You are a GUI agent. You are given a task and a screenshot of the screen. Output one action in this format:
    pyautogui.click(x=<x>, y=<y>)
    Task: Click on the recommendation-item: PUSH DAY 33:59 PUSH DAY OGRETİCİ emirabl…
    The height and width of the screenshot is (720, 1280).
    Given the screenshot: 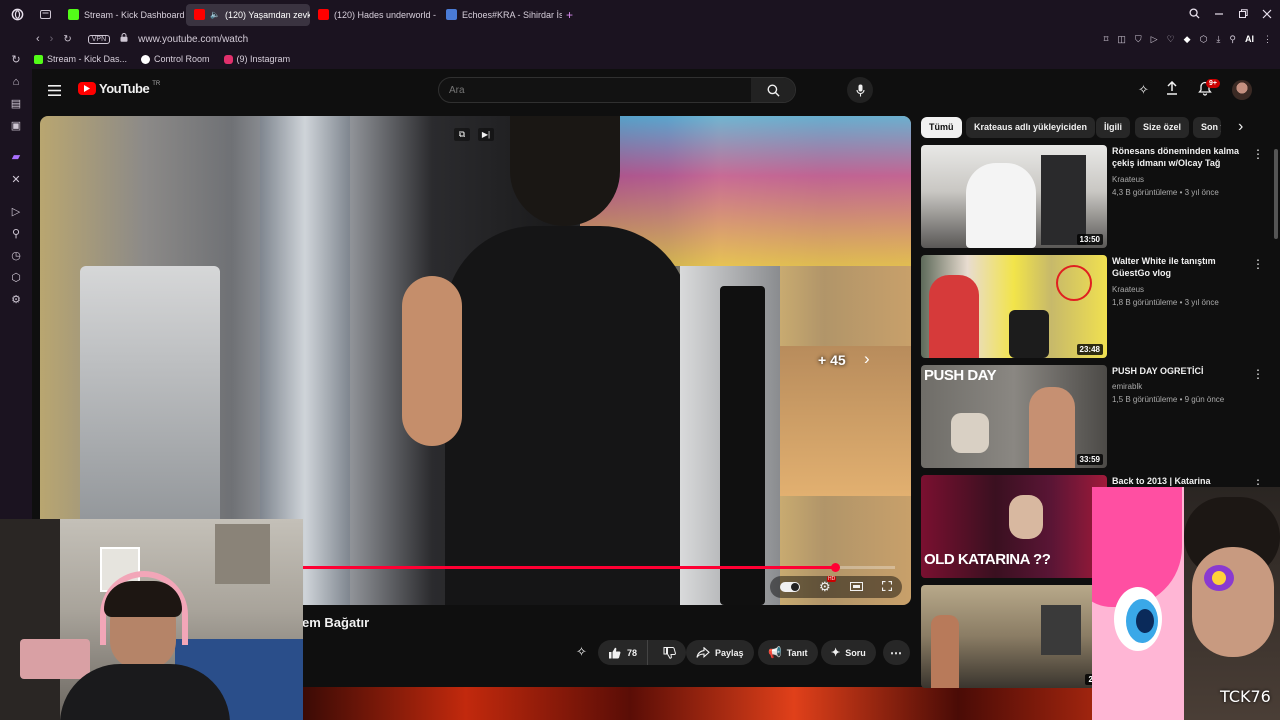 What is the action you would take?
    pyautogui.click(x=1092, y=416)
    